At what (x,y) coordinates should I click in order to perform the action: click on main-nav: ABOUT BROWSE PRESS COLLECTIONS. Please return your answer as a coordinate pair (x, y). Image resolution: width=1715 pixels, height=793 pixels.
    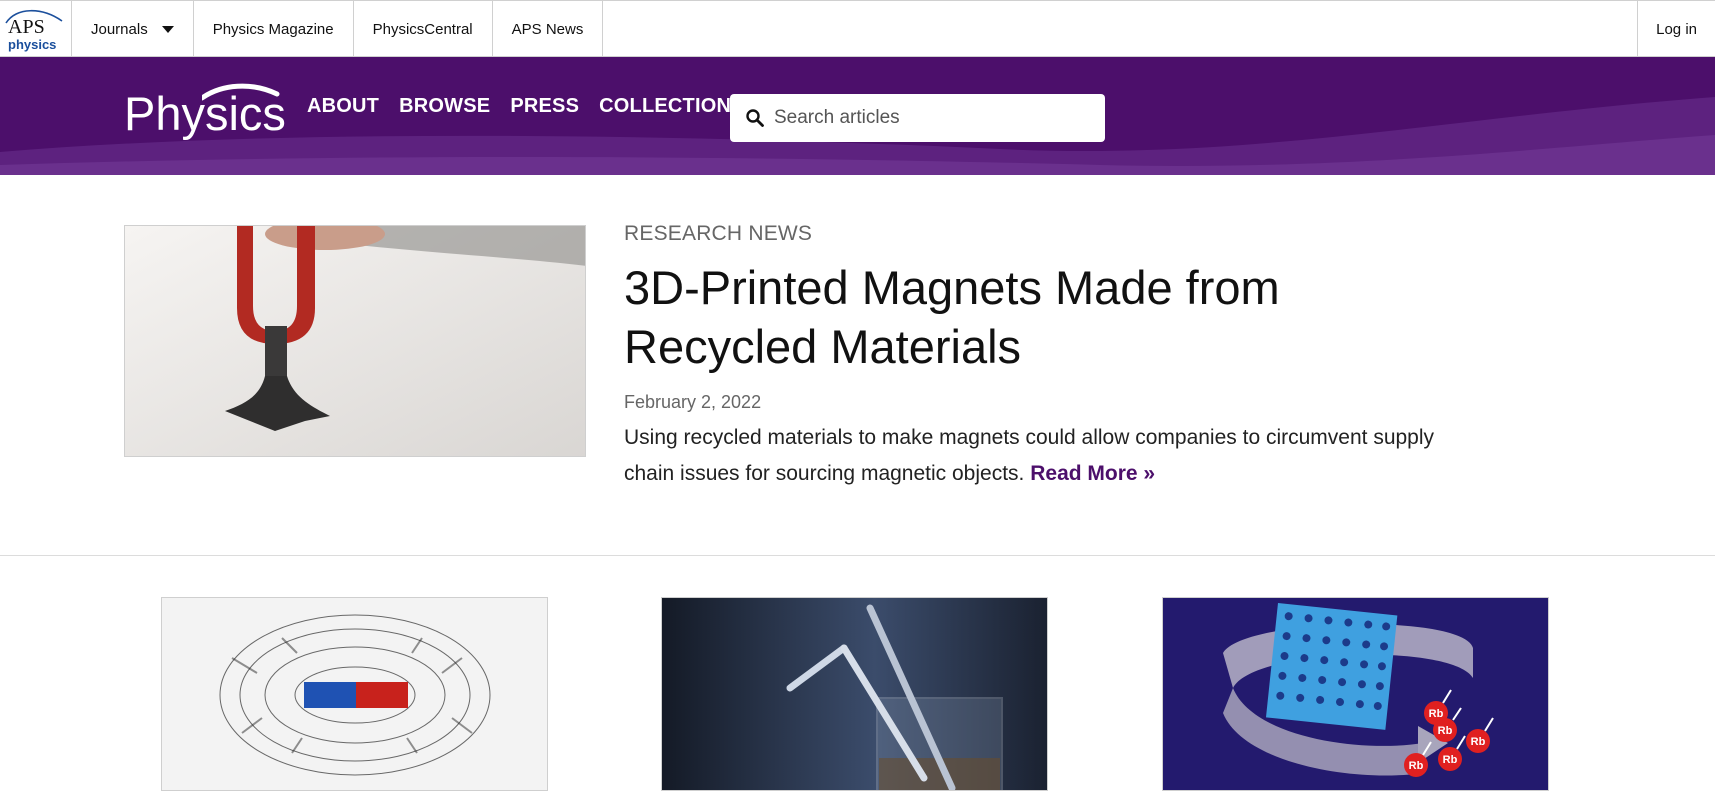
    Looking at the image, I should click on (526, 106).